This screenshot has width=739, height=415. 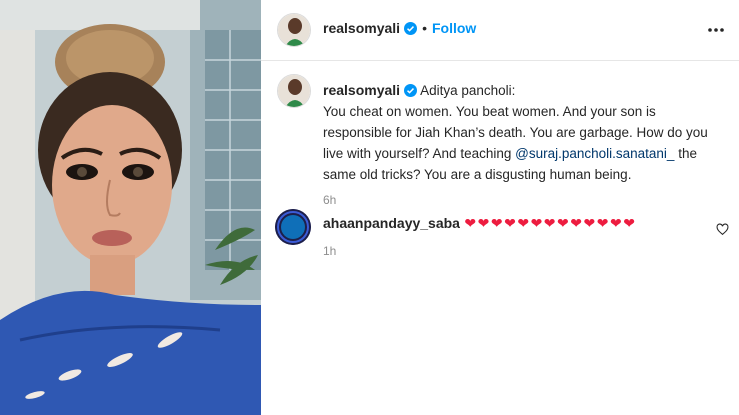 What do you see at coordinates (329, 251) in the screenshot?
I see `comment-timestamp: 1h` at bounding box center [329, 251].